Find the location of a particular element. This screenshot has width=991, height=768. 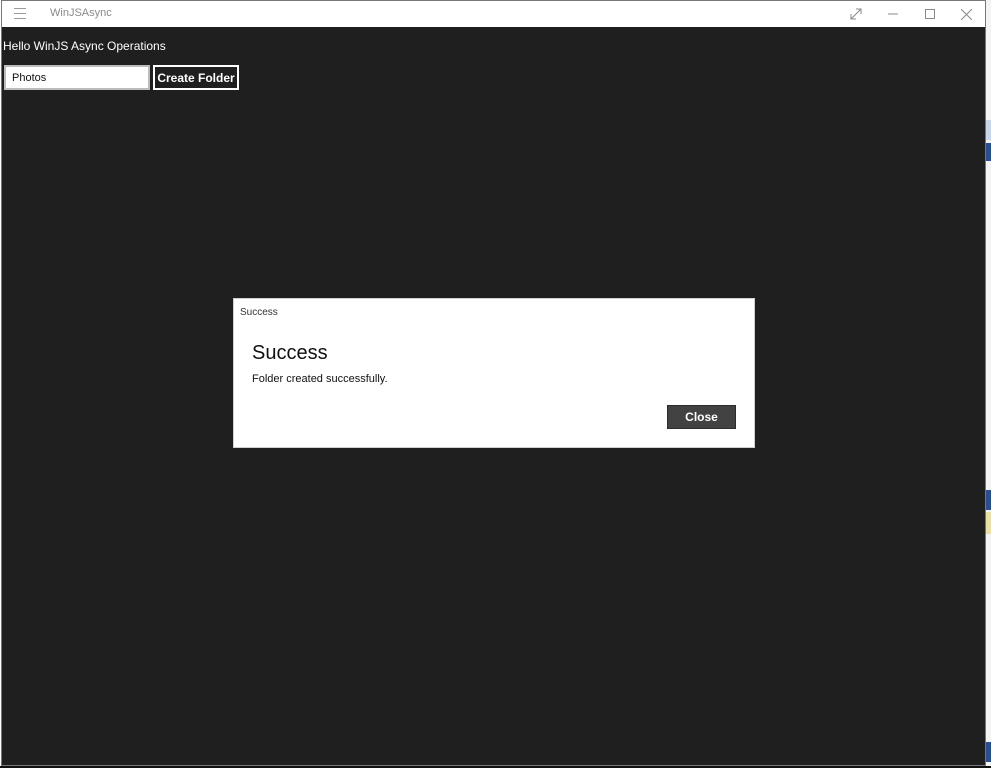

close-button: Close is located at coordinates (701, 417).